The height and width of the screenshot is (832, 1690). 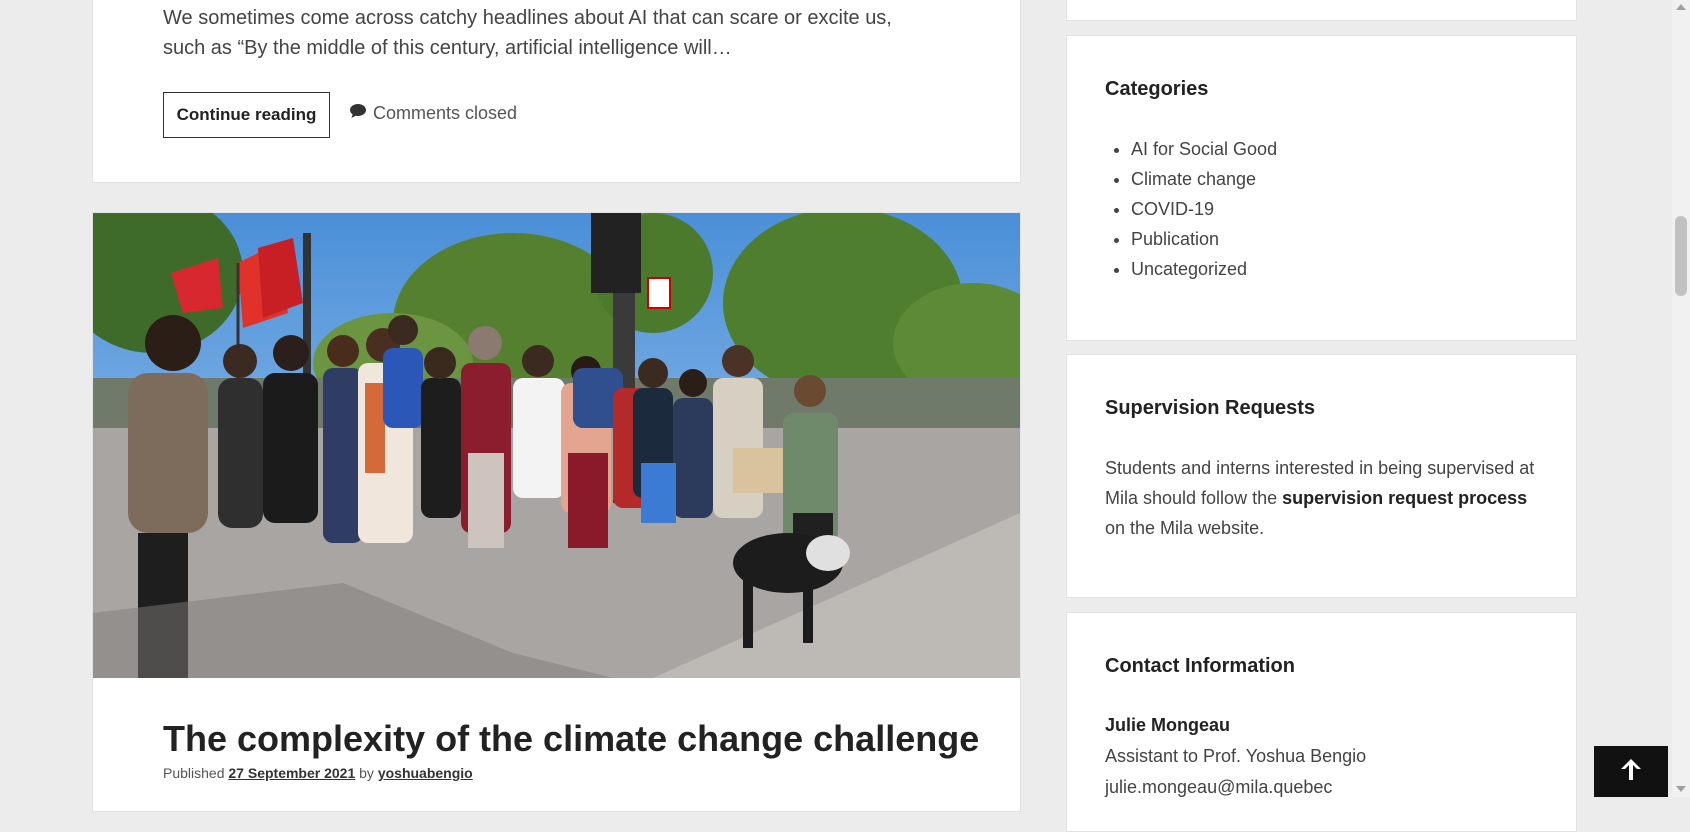 What do you see at coordinates (445, 113) in the screenshot?
I see `comments-label: Comments closed` at bounding box center [445, 113].